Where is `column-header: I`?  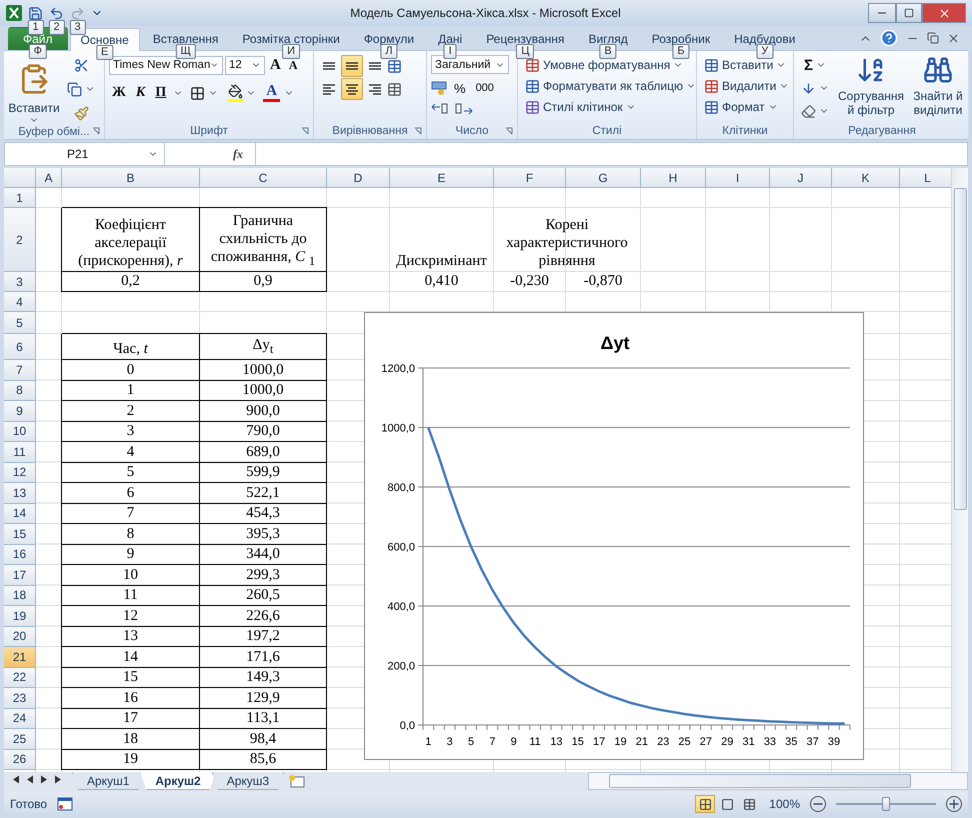 column-header: I is located at coordinates (738, 178).